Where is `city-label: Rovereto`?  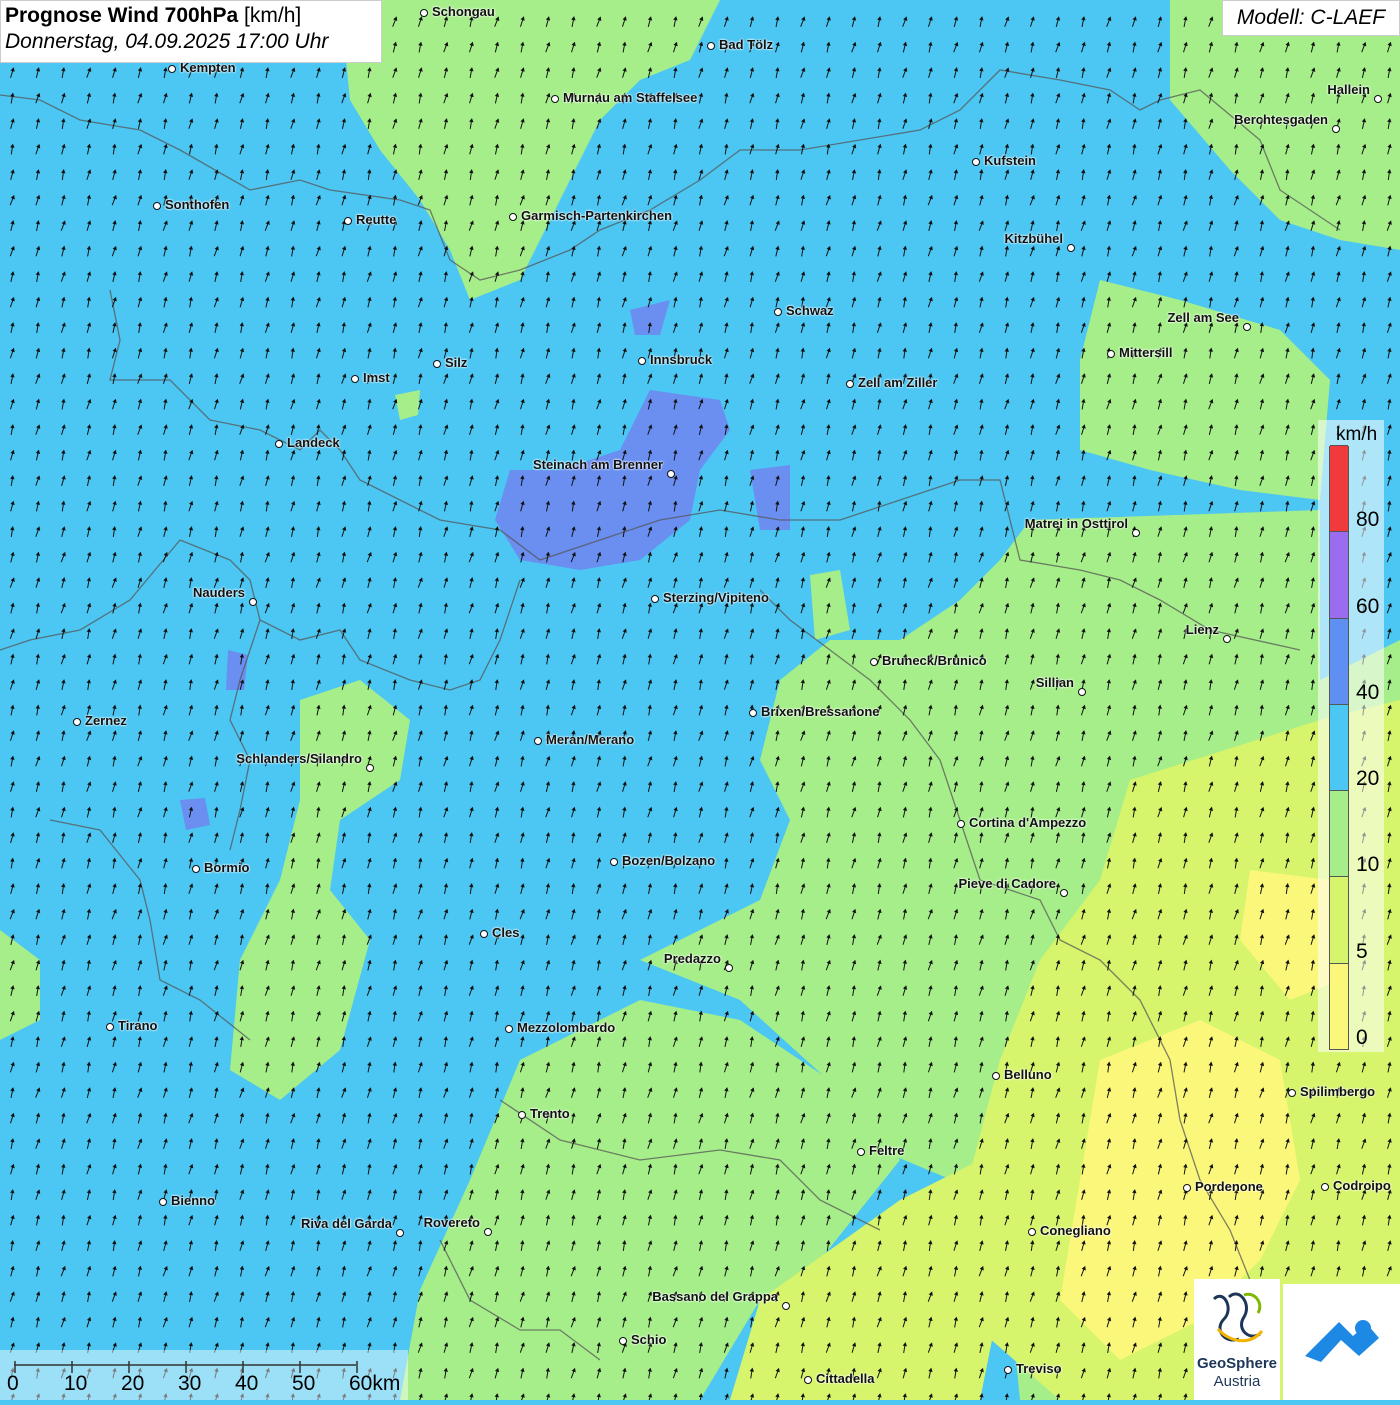
city-label: Rovereto is located at coordinates (452, 1222).